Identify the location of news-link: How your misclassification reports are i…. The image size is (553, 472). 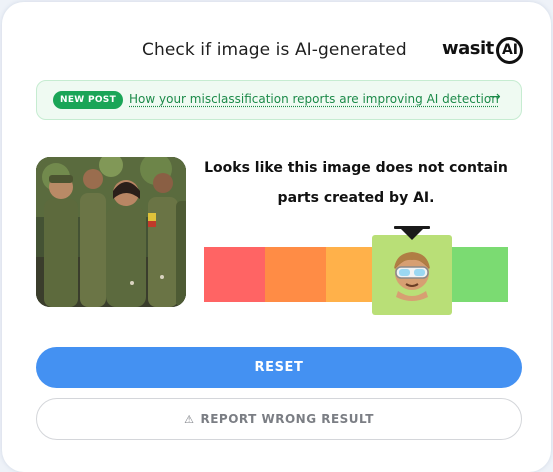
(314, 99).